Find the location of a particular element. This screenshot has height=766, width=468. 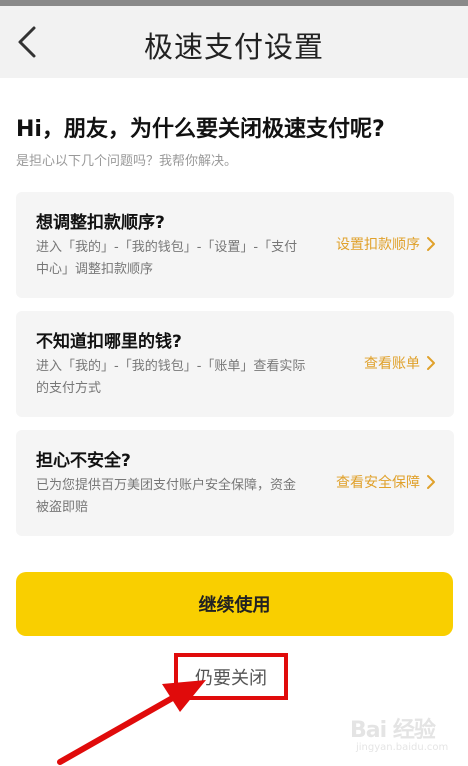

card-title: 担心不安全? is located at coordinates (83, 461).